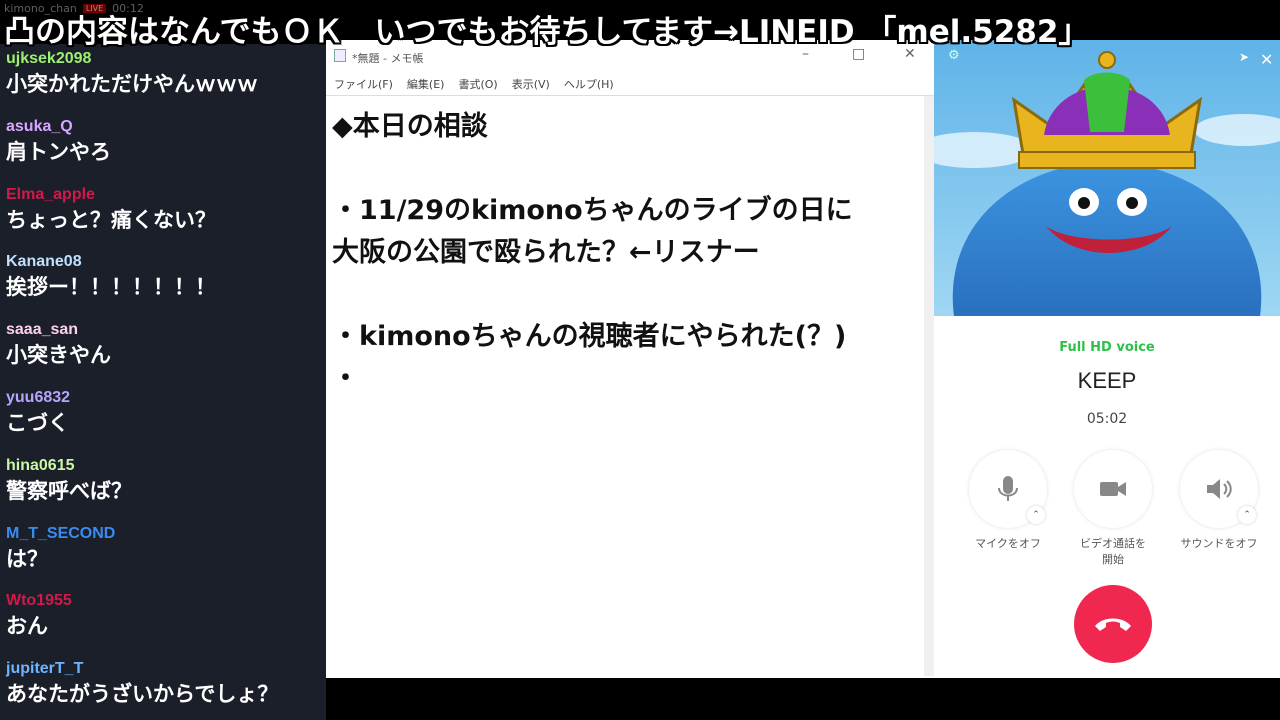  Describe the element at coordinates (546, 252) in the screenshot. I see `notepad-line: 大阪の公園で殴られた？←リスナー` at that location.